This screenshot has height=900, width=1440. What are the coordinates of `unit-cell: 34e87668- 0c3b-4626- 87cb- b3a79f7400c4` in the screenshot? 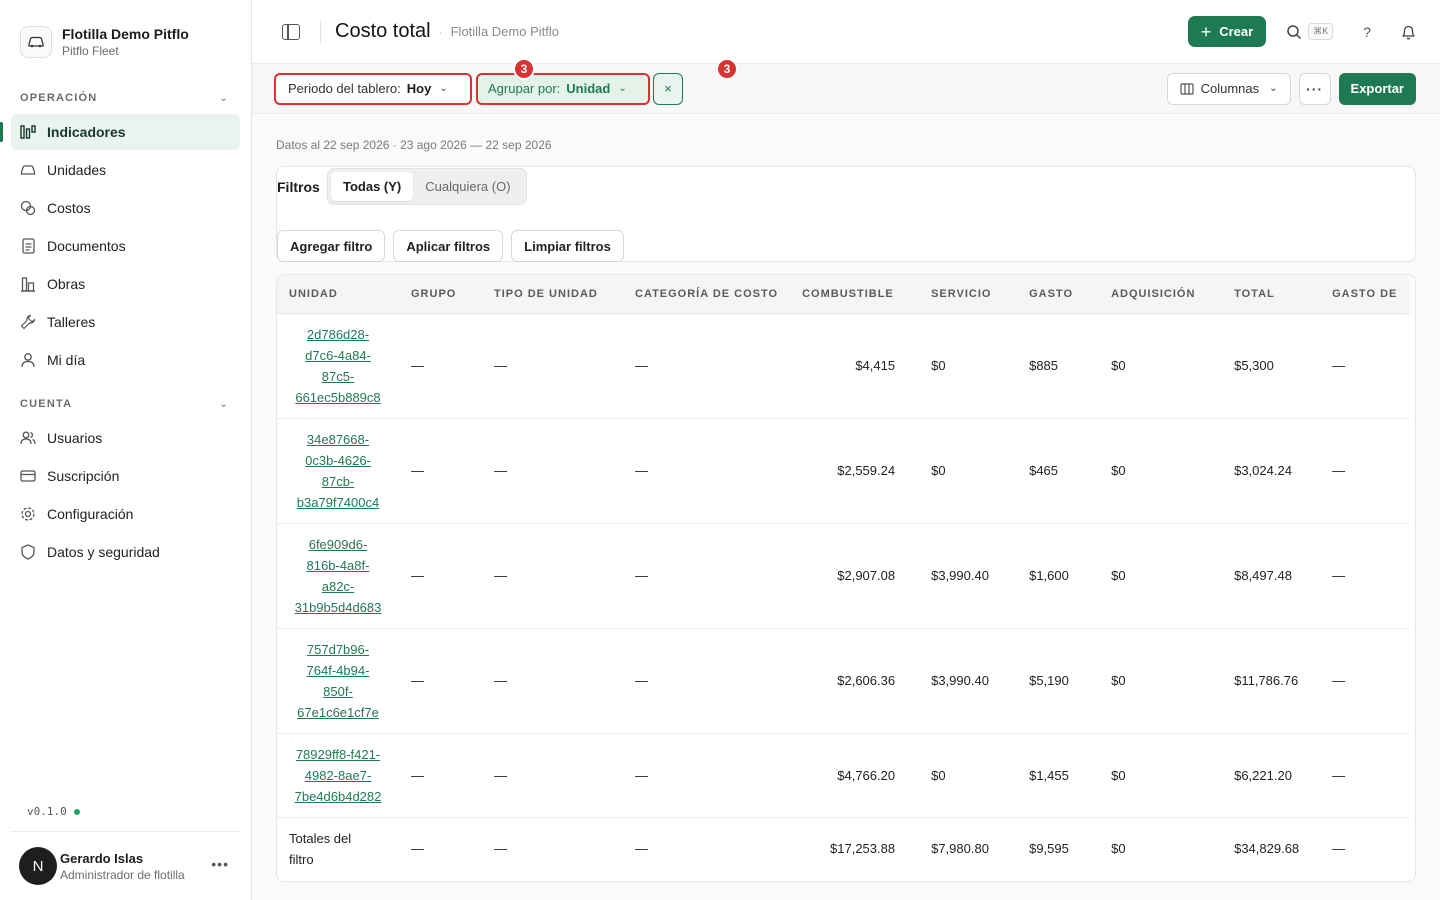 It's located at (338, 471).